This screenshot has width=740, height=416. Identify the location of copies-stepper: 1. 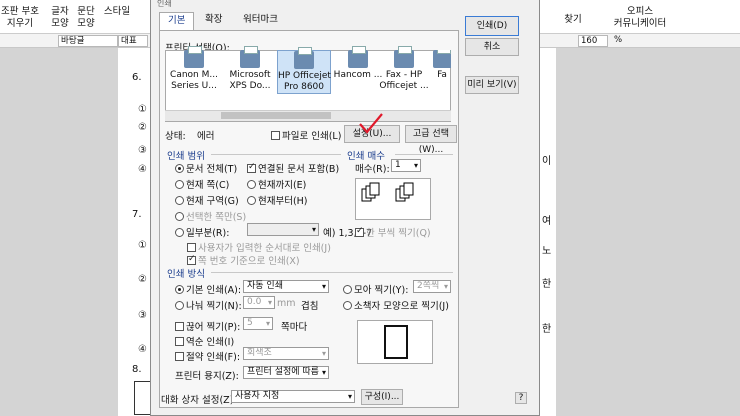
(406, 165).